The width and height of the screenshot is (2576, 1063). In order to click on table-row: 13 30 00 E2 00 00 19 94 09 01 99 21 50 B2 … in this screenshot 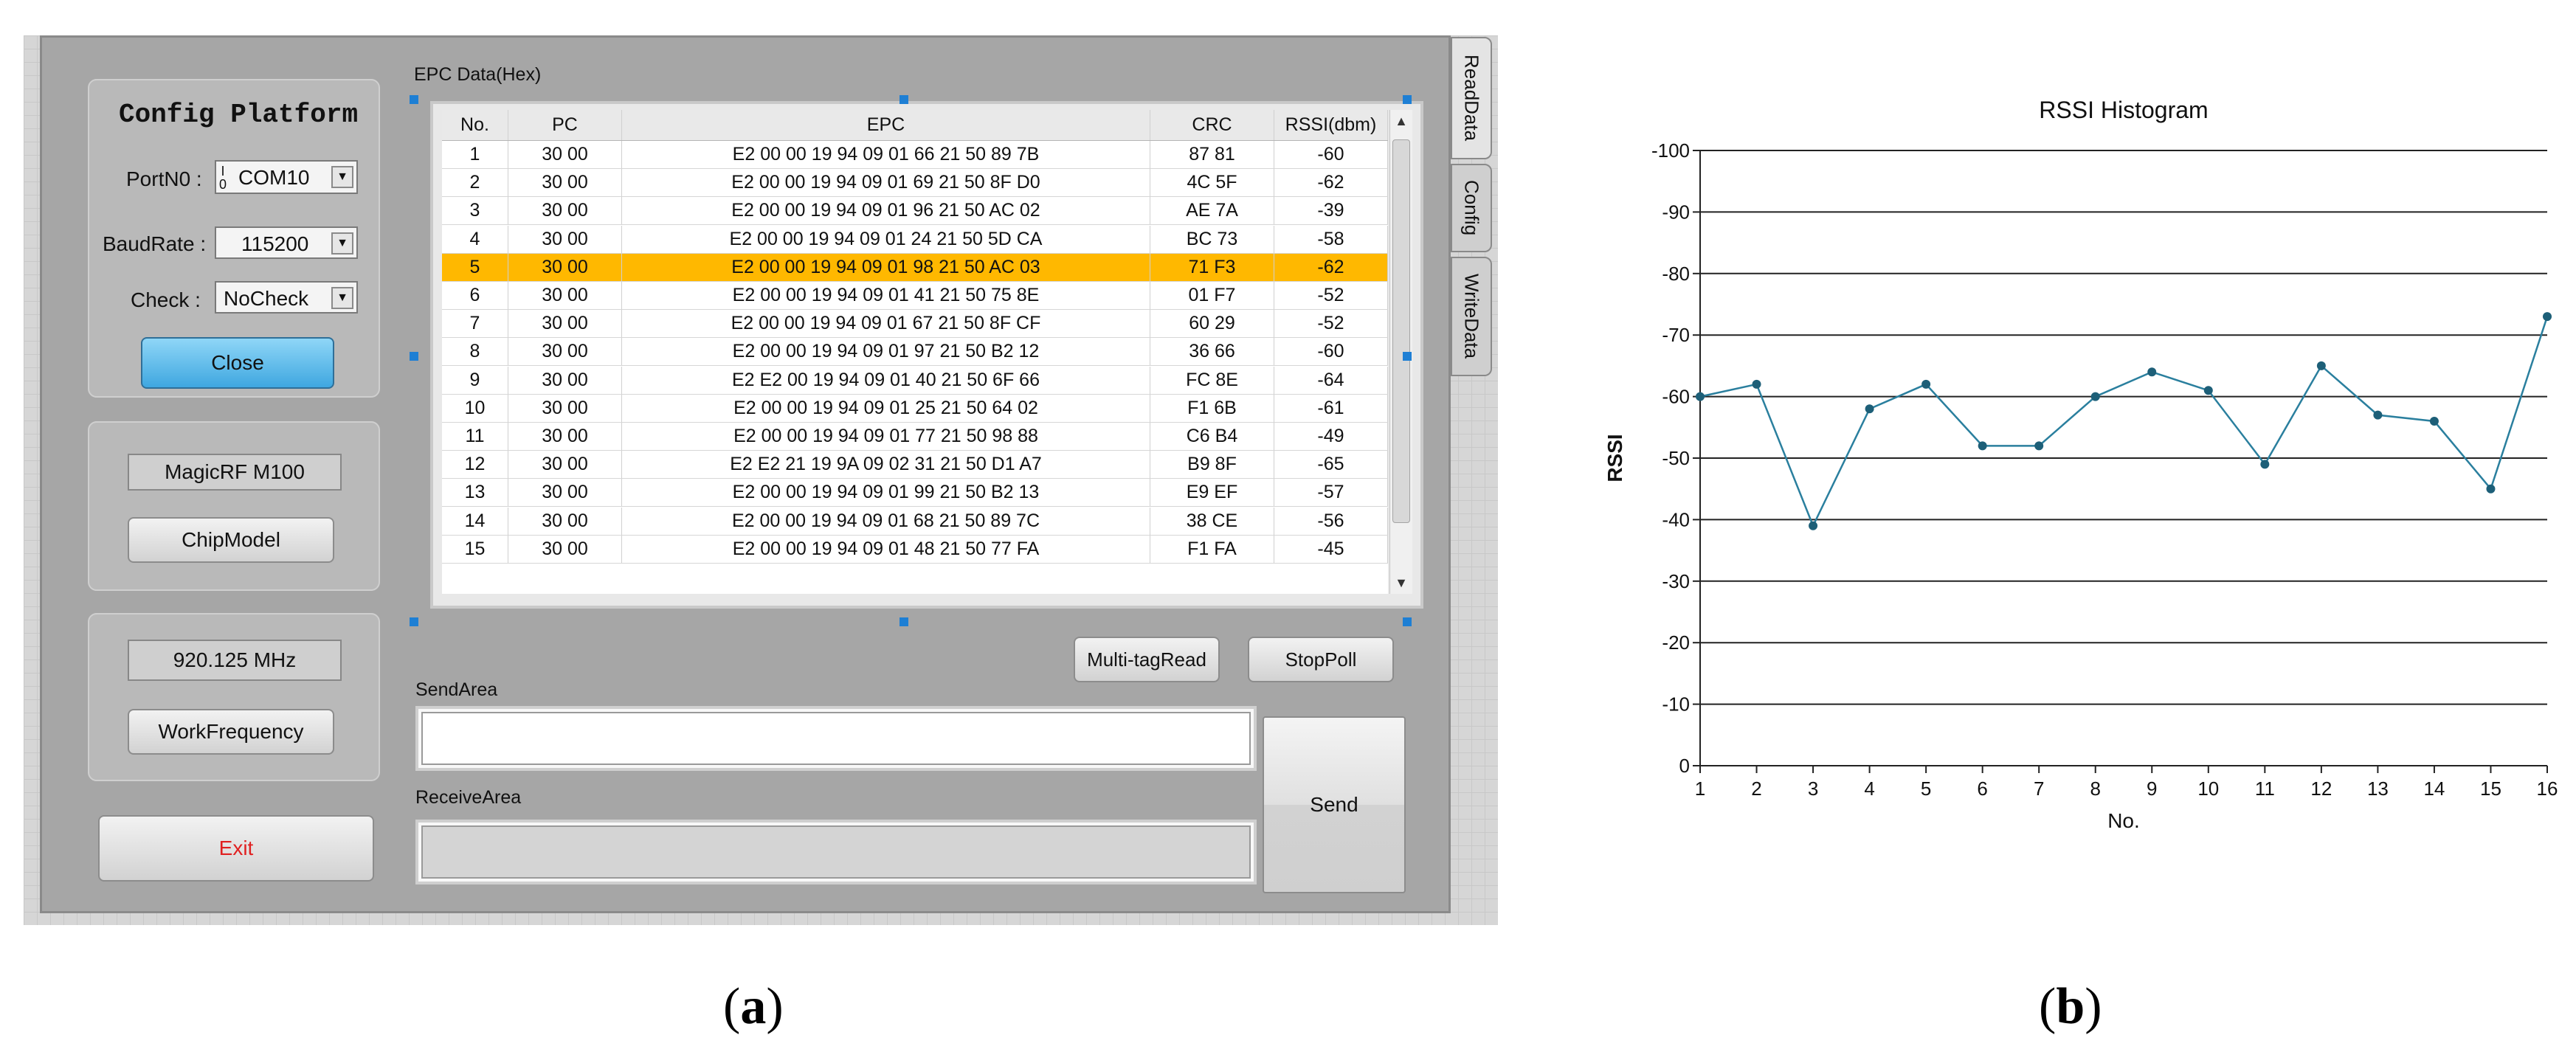, I will do `click(915, 493)`.